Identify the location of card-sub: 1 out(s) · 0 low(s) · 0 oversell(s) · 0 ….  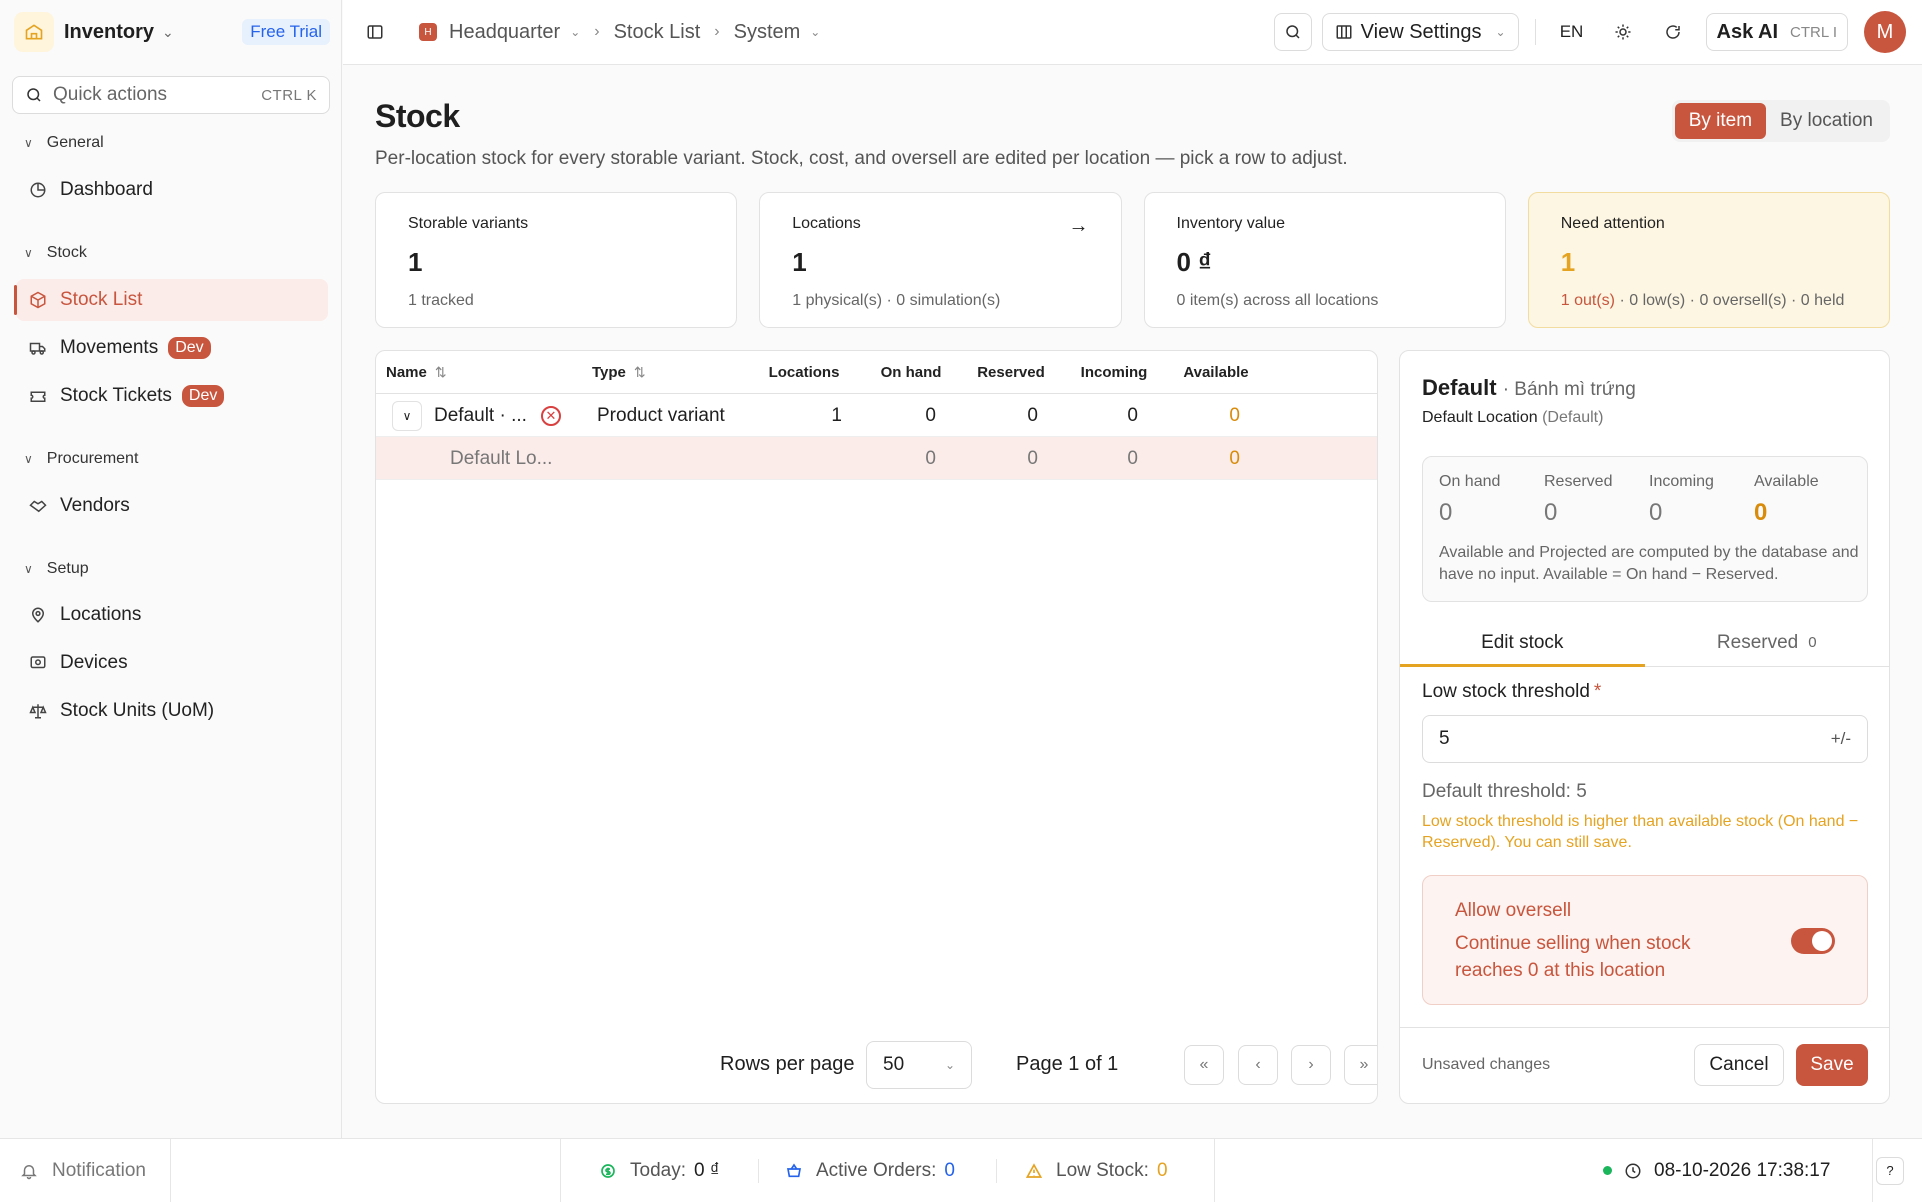
(1709, 301).